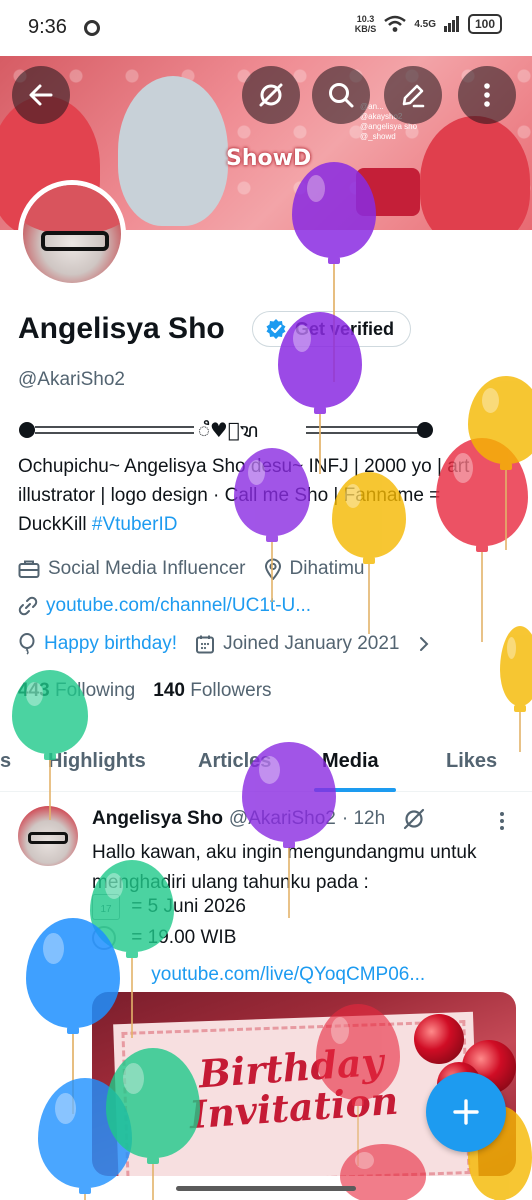  I want to click on more-vertical-icon, so click(487, 95).